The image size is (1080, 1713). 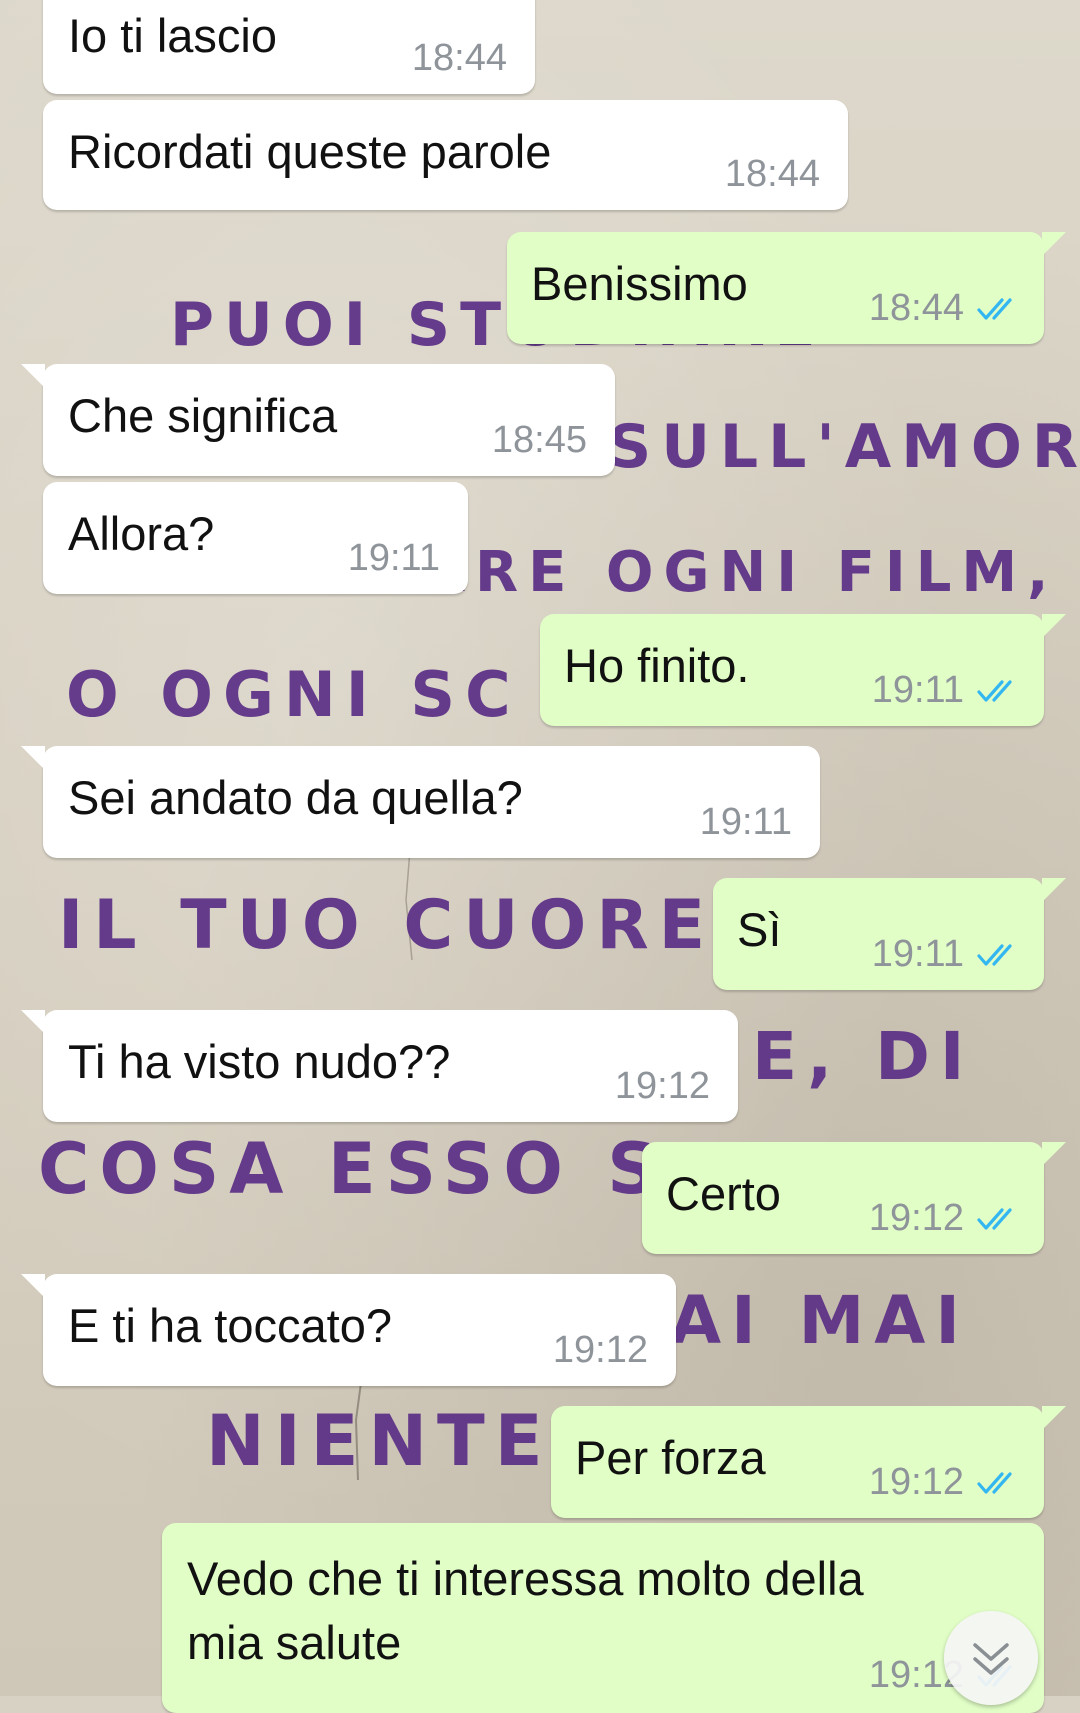 What do you see at coordinates (670, 1457) in the screenshot?
I see `message-text: Per forza` at bounding box center [670, 1457].